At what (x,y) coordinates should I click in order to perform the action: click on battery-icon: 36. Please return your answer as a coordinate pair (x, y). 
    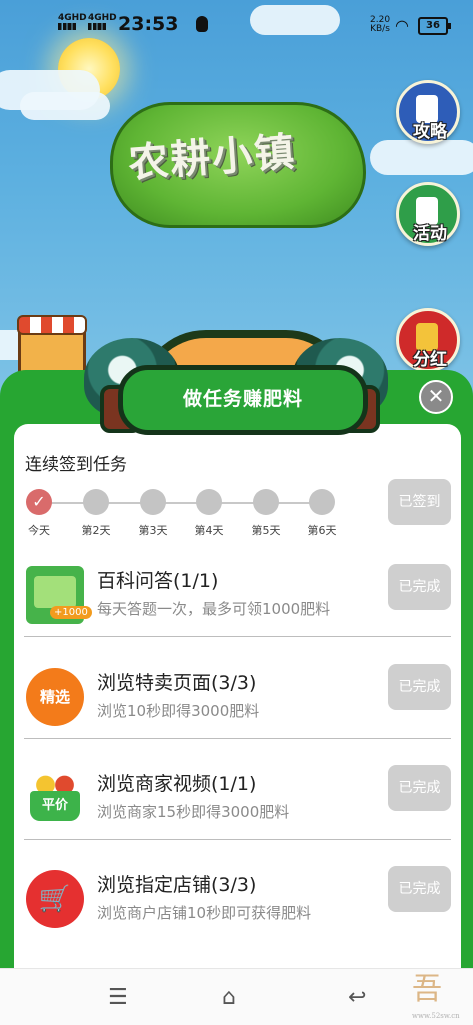
    Looking at the image, I should click on (434, 26).